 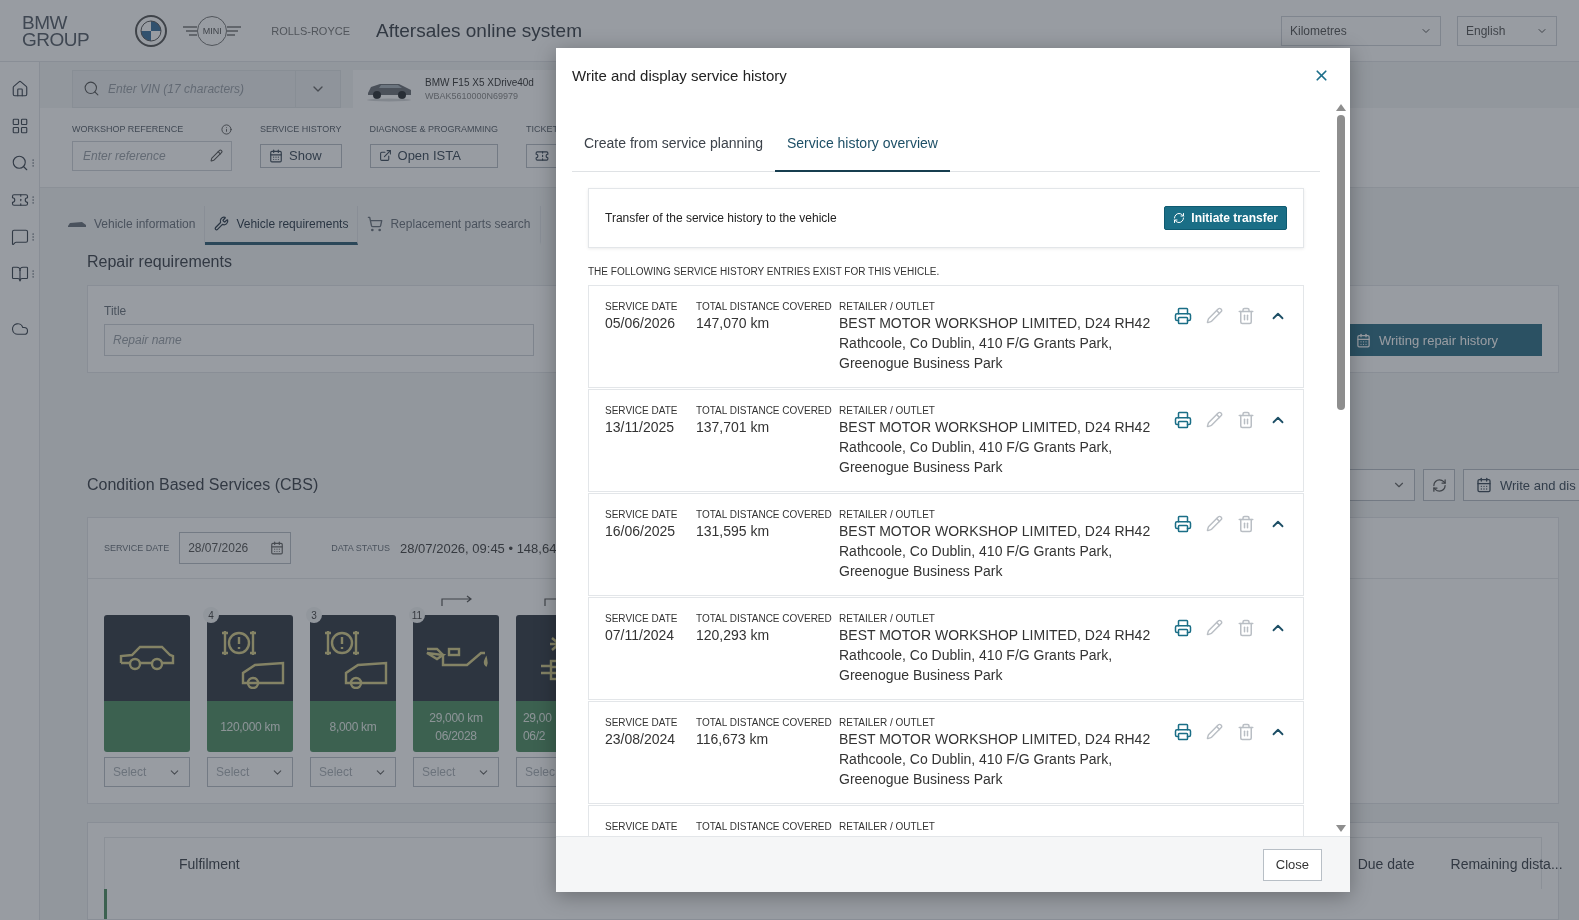 I want to click on count-badge: 4, so click(x=211, y=615).